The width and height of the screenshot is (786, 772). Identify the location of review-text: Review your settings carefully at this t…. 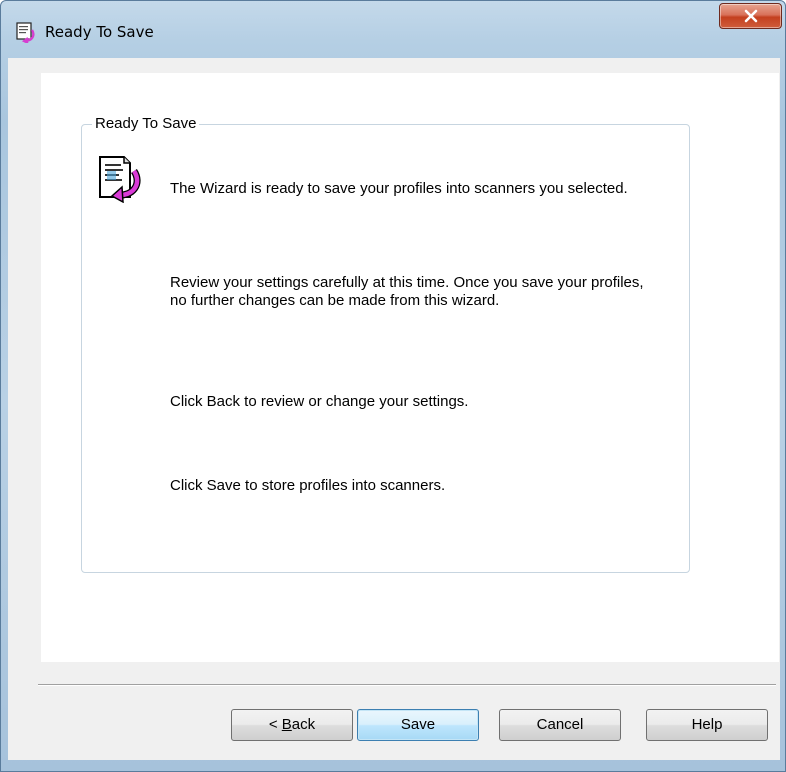
(407, 291).